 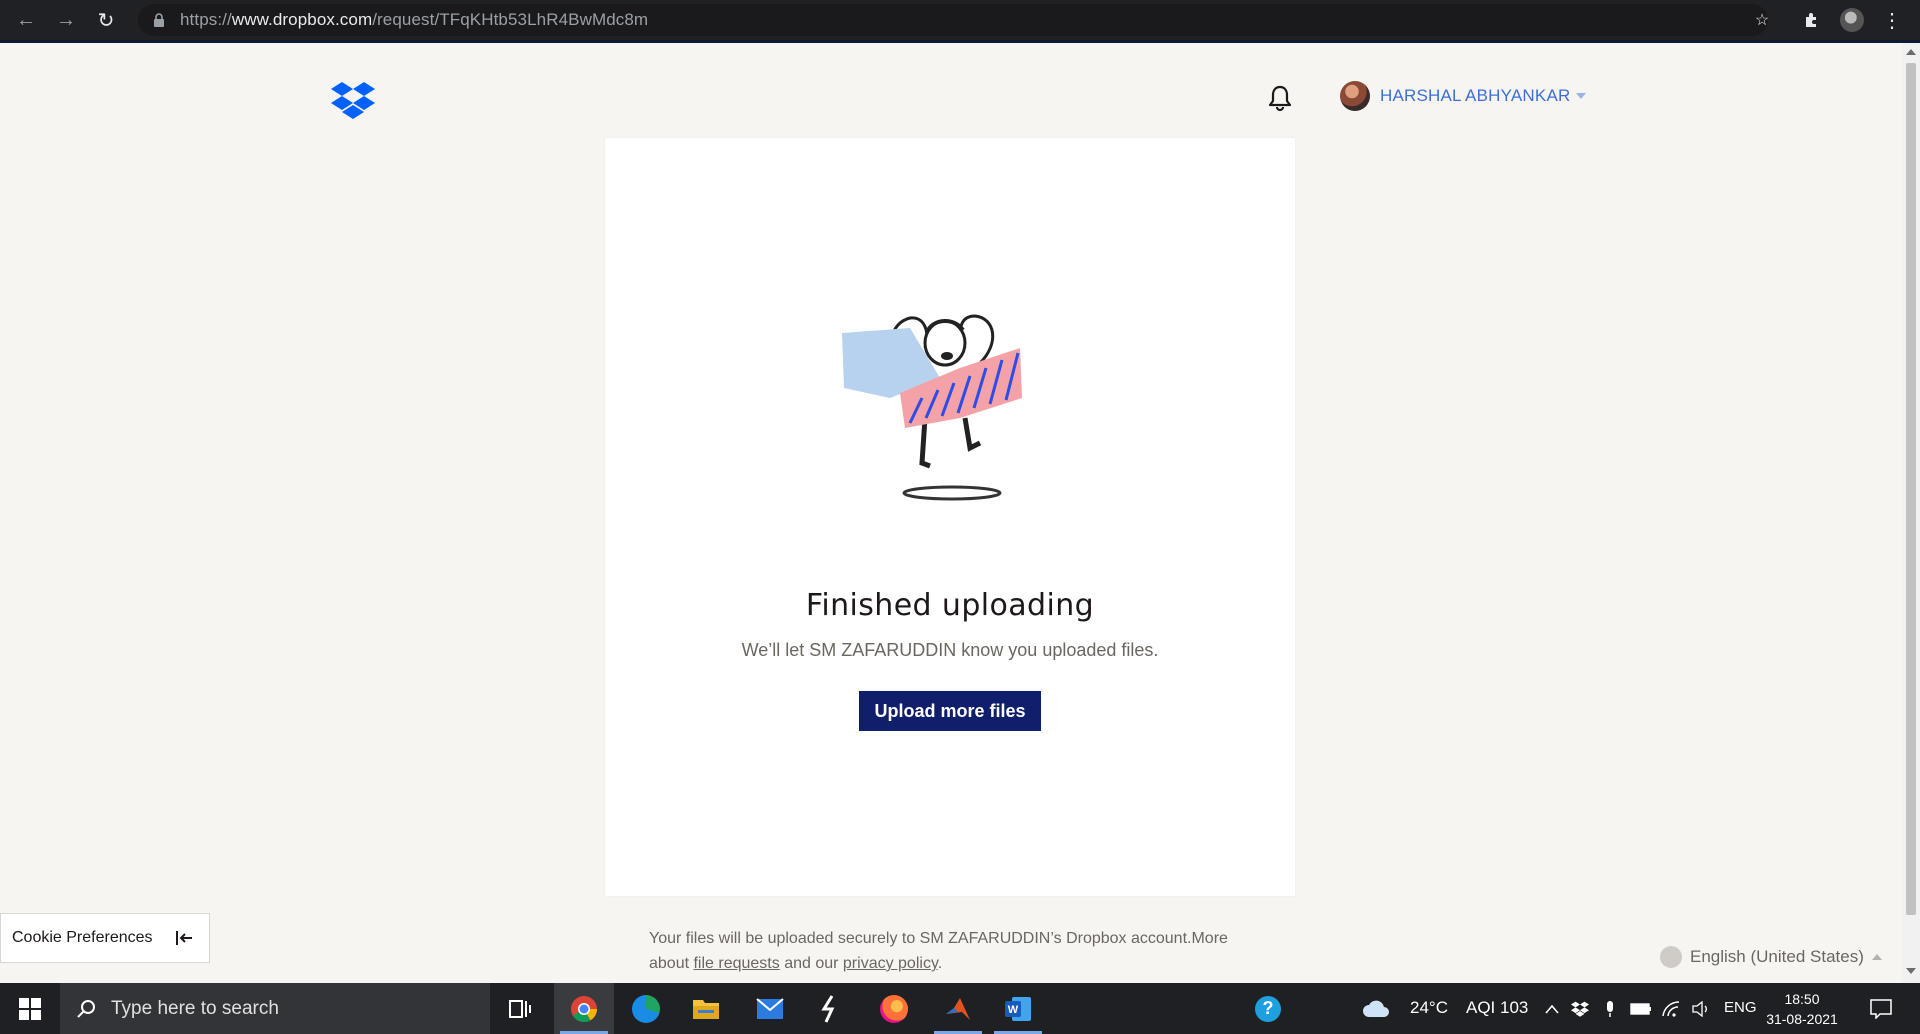 What do you see at coordinates (1777, 956) in the screenshot?
I see `language-label: English (United States)` at bounding box center [1777, 956].